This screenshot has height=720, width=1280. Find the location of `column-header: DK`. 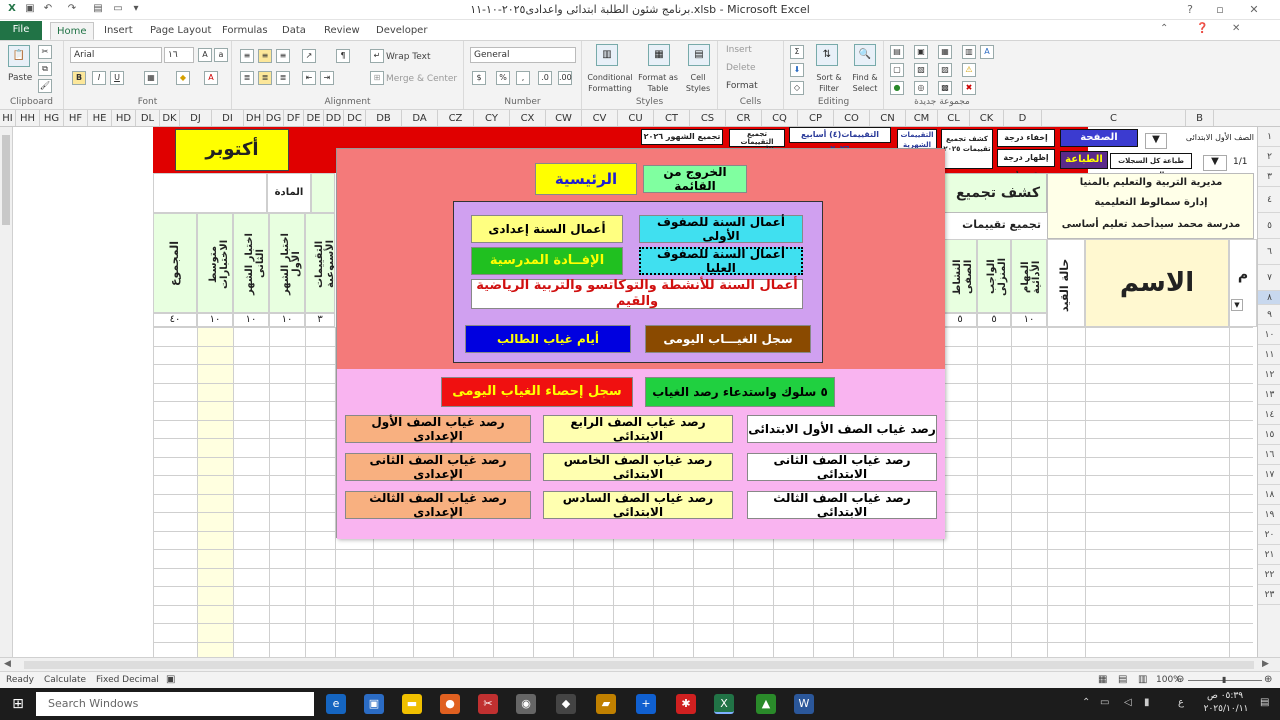

column-header: DK is located at coordinates (170, 118).